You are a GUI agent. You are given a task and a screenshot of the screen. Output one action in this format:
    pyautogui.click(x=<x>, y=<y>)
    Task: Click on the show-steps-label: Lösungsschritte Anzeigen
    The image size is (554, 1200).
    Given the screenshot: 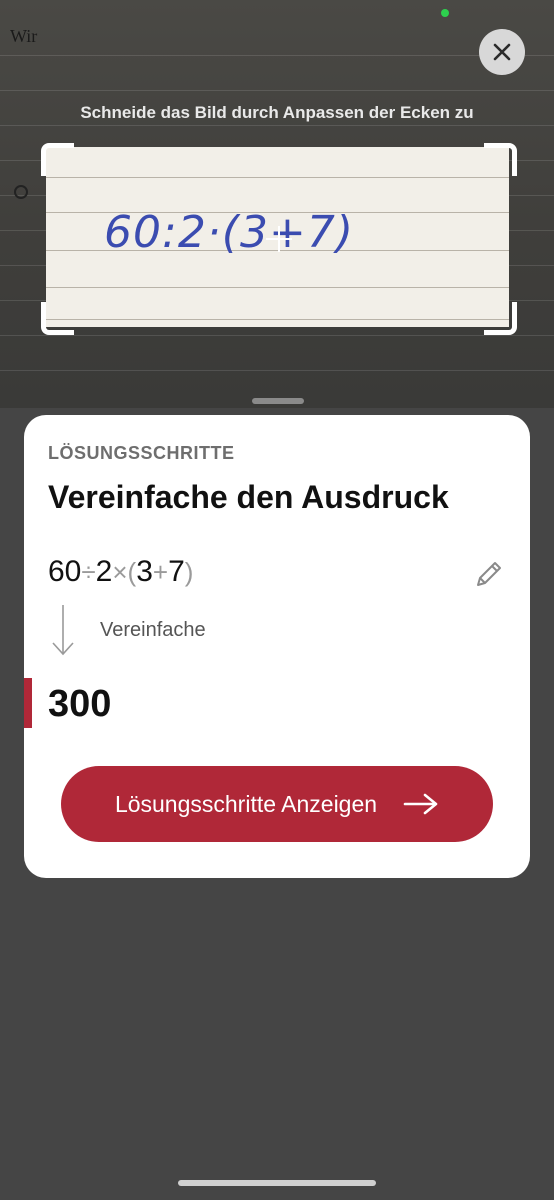 What is the action you would take?
    pyautogui.click(x=246, y=803)
    